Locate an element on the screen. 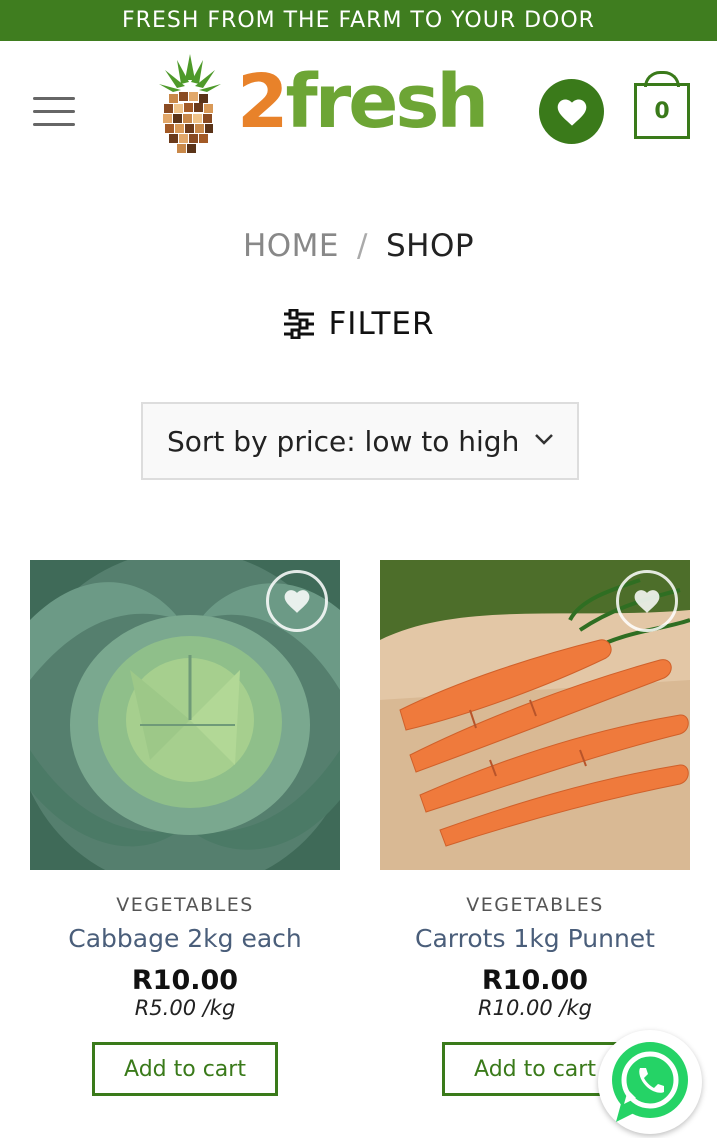 This screenshot has width=717, height=1138. logo-text: 2fresh is located at coordinates (363, 102).